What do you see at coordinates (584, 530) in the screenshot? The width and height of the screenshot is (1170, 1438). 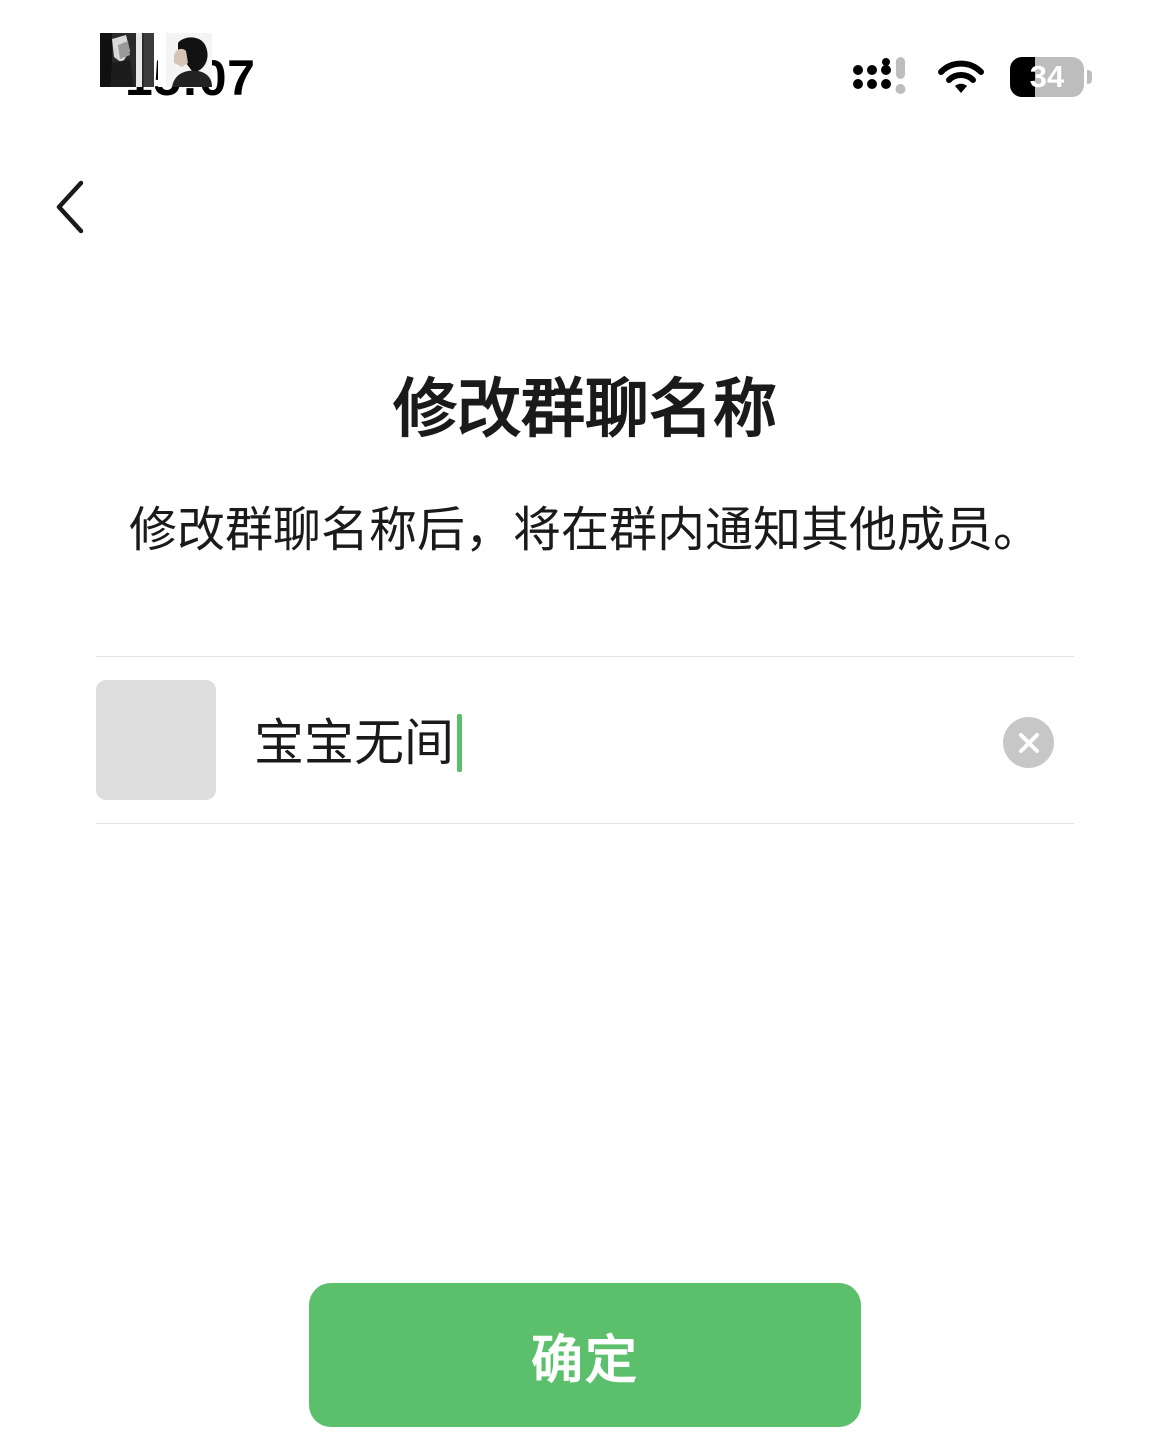 I see `page-description: 修改群聊名称后，将在群内通知其他成员。` at bounding box center [584, 530].